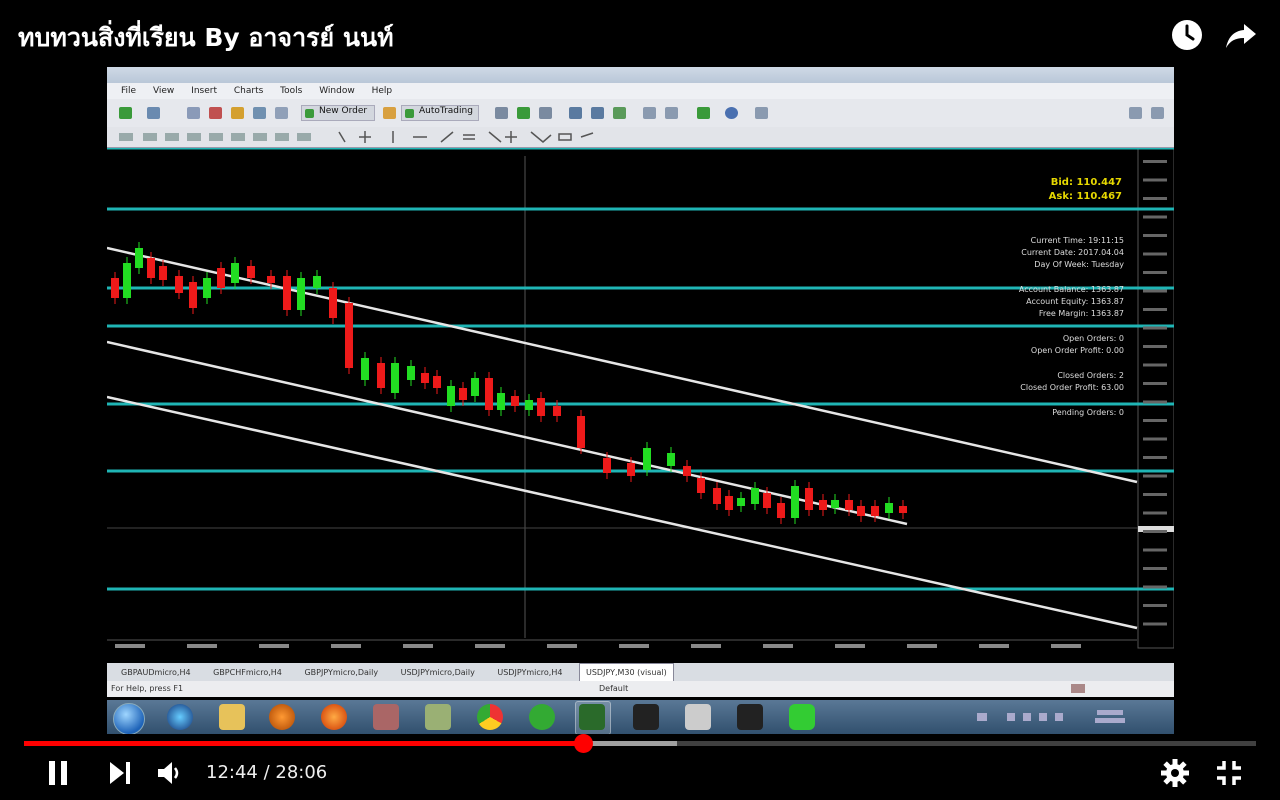 This screenshot has width=1280, height=800. What do you see at coordinates (1241, 35) in the screenshot?
I see `share-arrow-icon` at bounding box center [1241, 35].